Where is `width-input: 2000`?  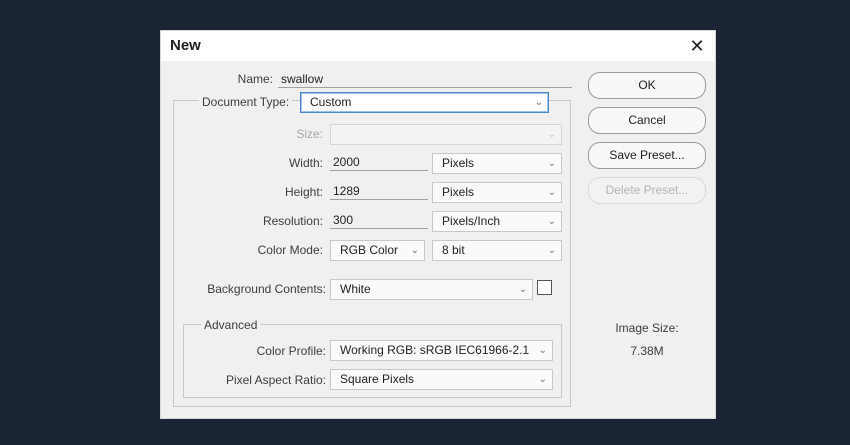 width-input: 2000 is located at coordinates (379, 162).